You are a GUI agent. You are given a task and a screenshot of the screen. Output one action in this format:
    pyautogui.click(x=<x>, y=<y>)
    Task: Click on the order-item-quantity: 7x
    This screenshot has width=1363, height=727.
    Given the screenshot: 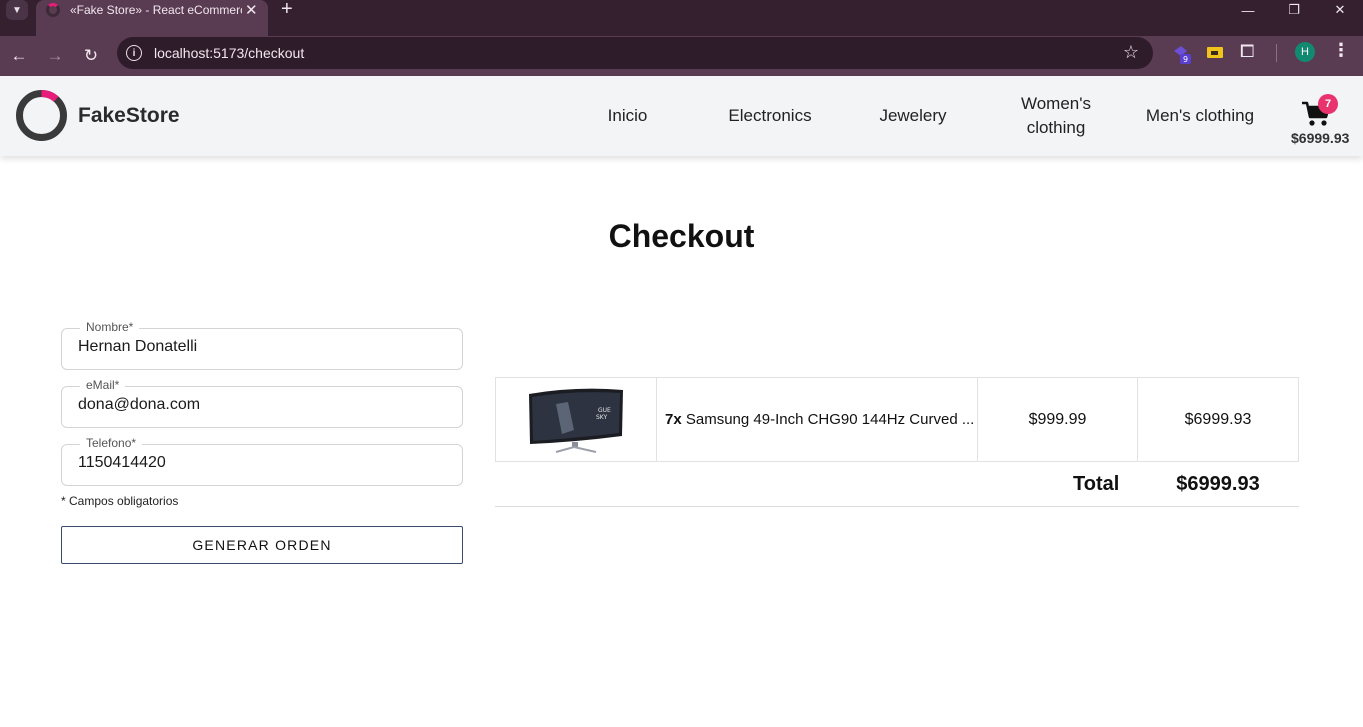 What is the action you would take?
    pyautogui.click(x=673, y=419)
    